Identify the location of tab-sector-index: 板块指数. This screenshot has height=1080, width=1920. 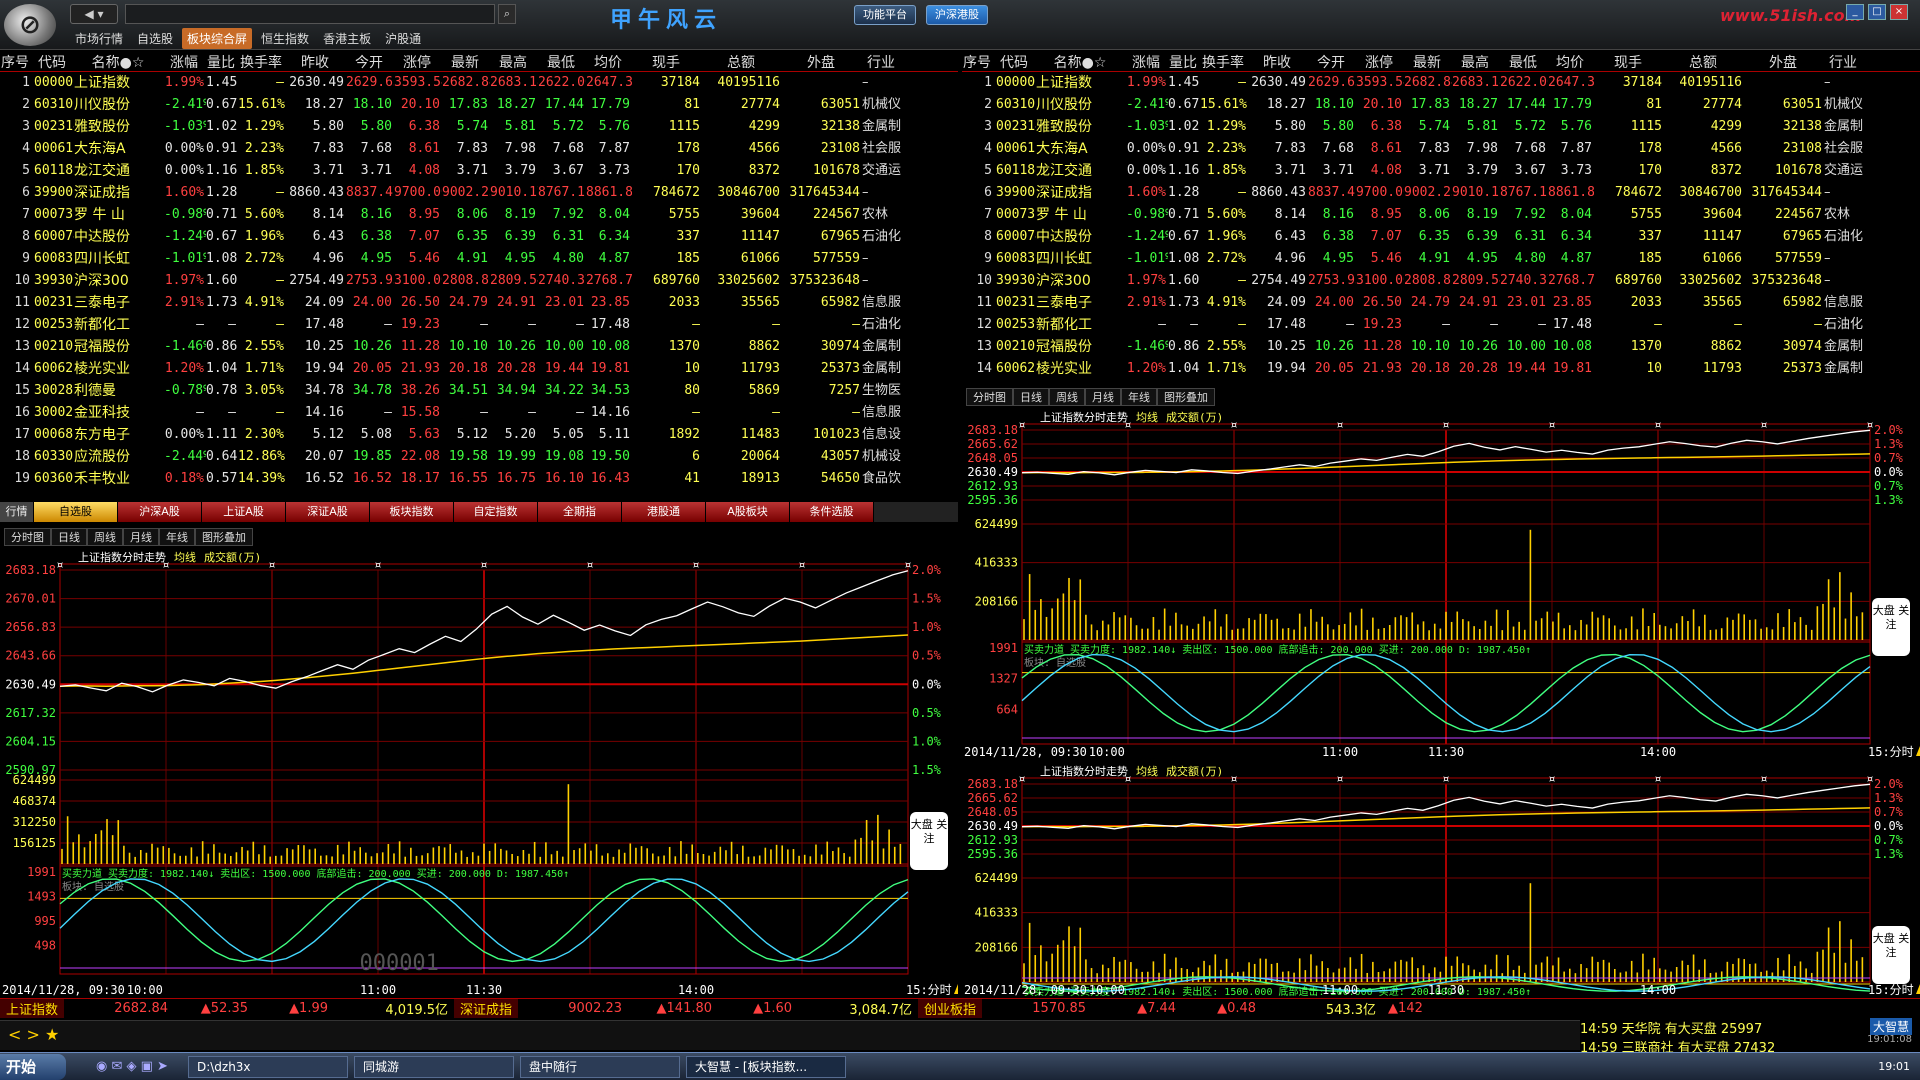
(412, 512).